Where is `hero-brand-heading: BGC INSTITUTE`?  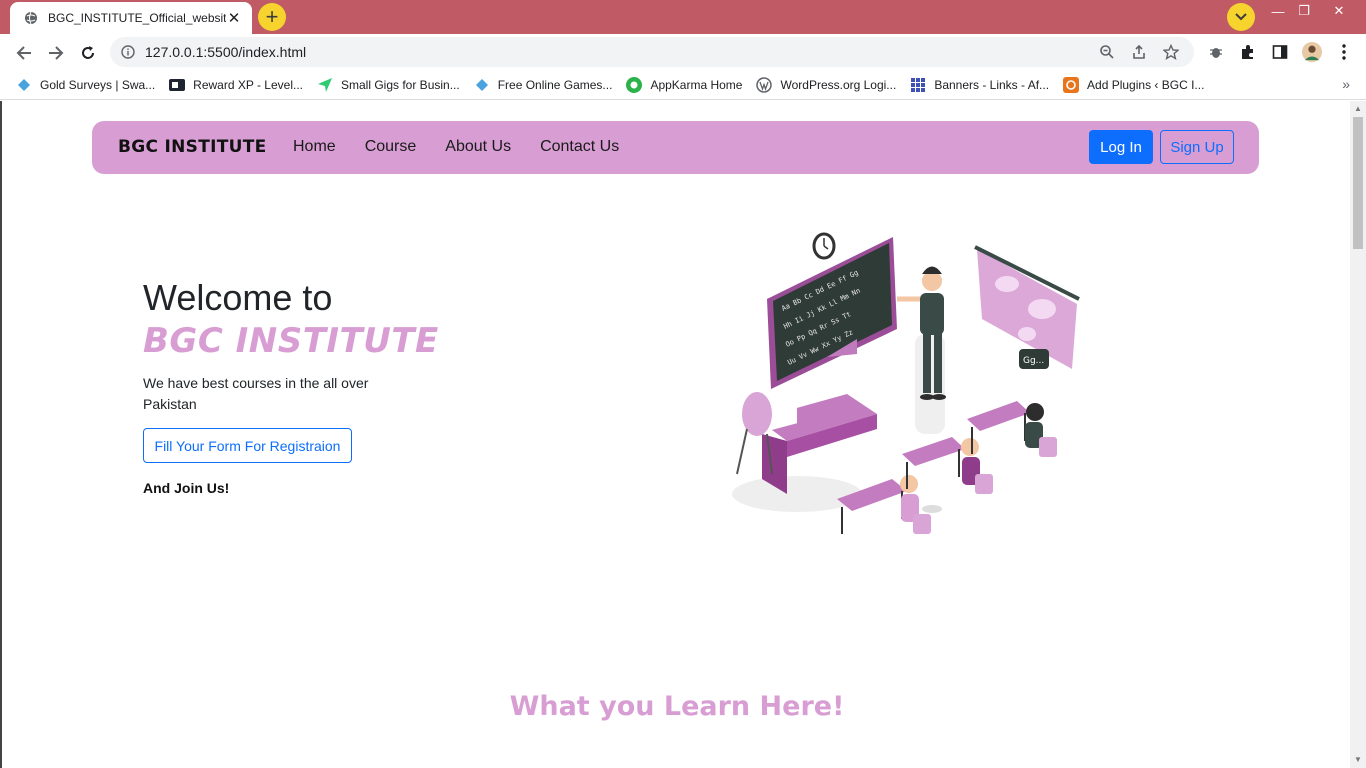
hero-brand-heading: BGC INSTITUTE is located at coordinates (291, 341).